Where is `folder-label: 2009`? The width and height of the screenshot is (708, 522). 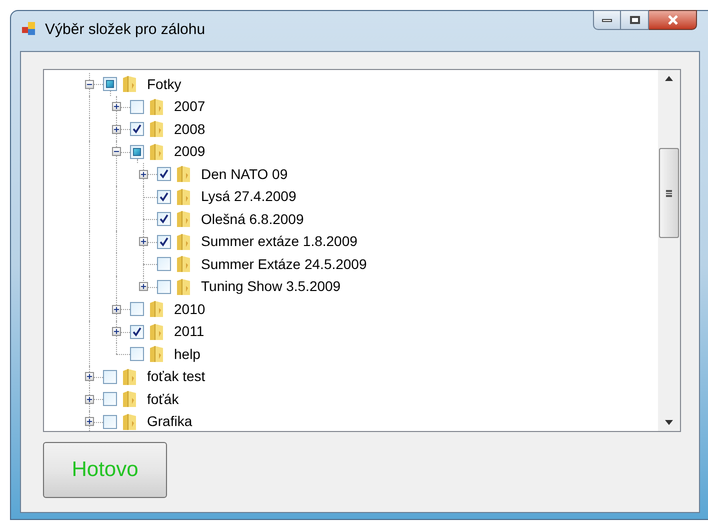
folder-label: 2009 is located at coordinates (190, 151).